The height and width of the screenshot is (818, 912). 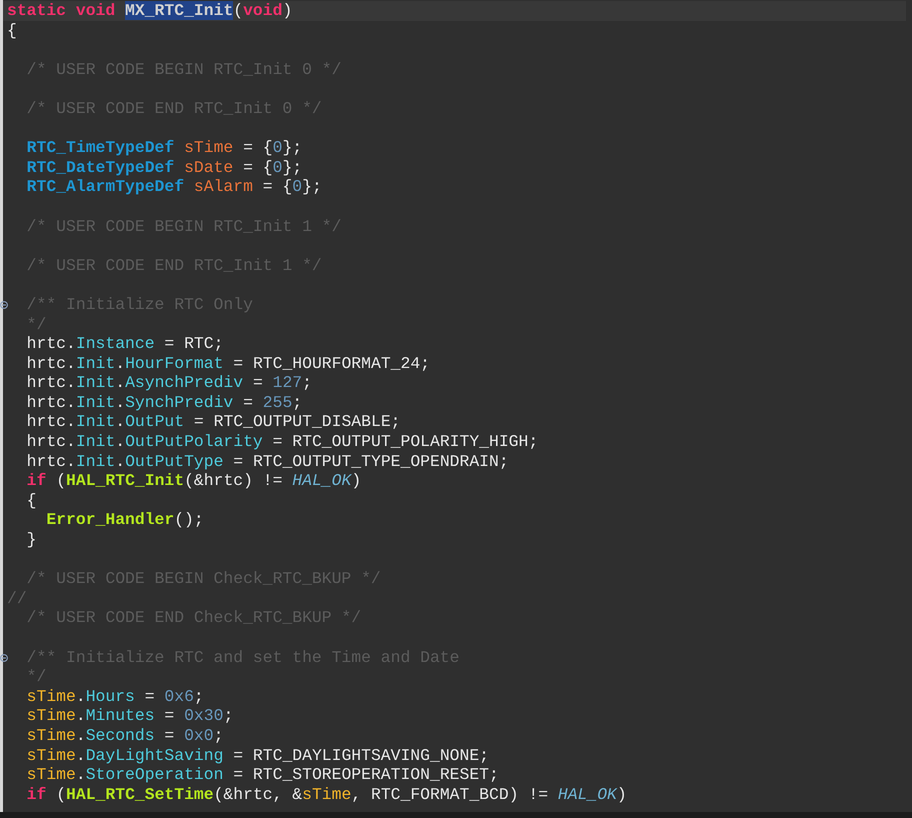 I want to click on code-line: hrtc.Init.OutPutPolarity = RTC_OUTPUT_POLARITY_HIGH;, so click(x=282, y=442).